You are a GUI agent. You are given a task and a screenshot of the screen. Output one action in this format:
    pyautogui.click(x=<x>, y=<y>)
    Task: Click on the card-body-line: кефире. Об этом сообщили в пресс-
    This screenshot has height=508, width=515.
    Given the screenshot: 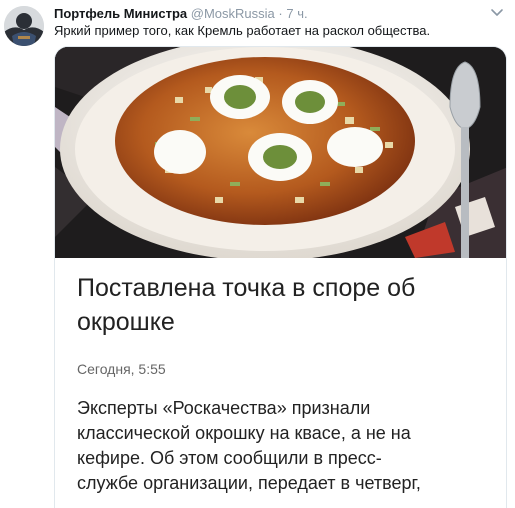 What is the action you would take?
    pyautogui.click(x=229, y=458)
    